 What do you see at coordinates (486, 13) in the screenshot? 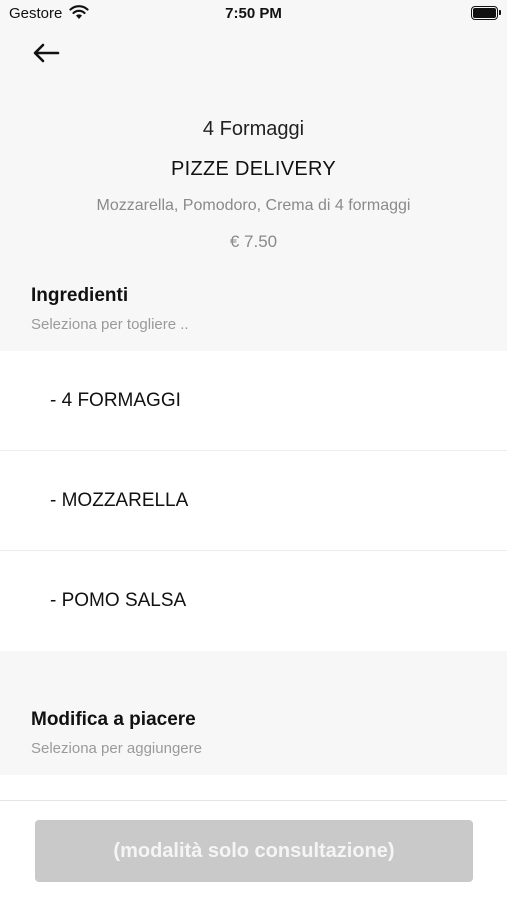
I see `battery-icon` at bounding box center [486, 13].